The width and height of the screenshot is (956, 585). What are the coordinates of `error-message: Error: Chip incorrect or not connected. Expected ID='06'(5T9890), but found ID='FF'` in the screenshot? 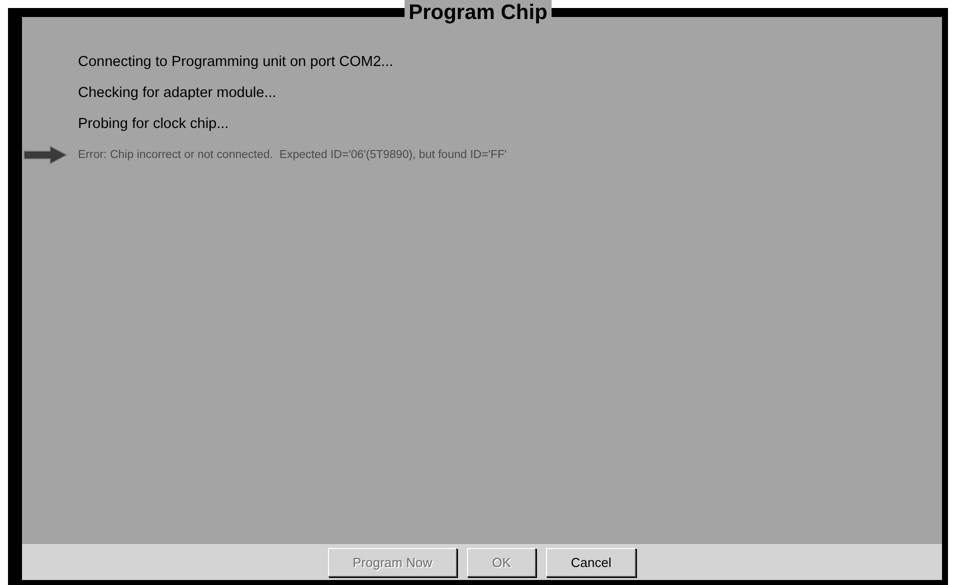 It's located at (292, 155).